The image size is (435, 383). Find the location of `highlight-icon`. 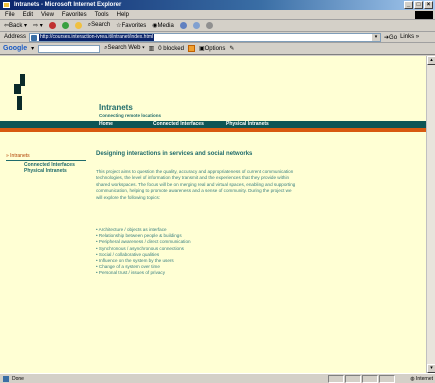

highlight-icon is located at coordinates (191, 48).